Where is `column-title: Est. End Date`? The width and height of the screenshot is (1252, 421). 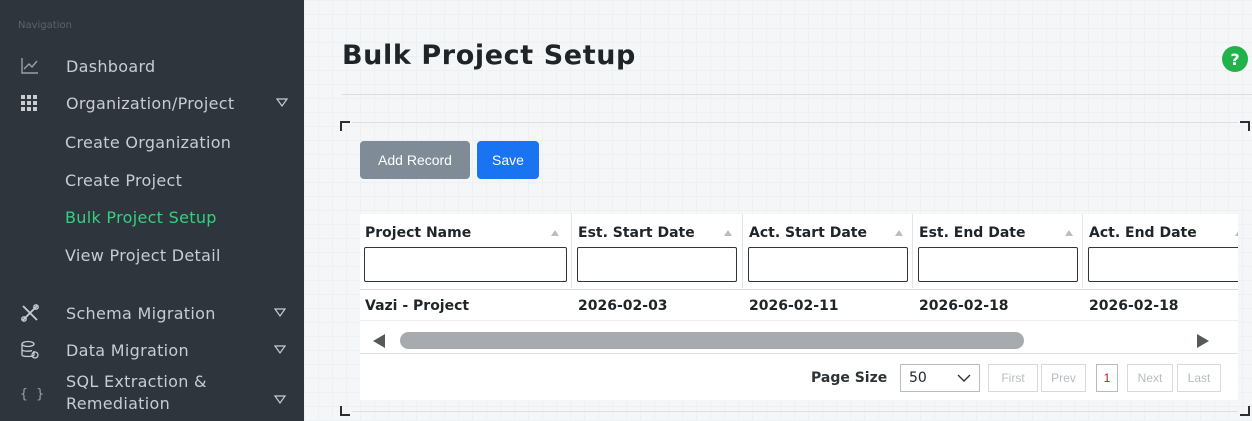 column-title: Est. End Date is located at coordinates (972, 233).